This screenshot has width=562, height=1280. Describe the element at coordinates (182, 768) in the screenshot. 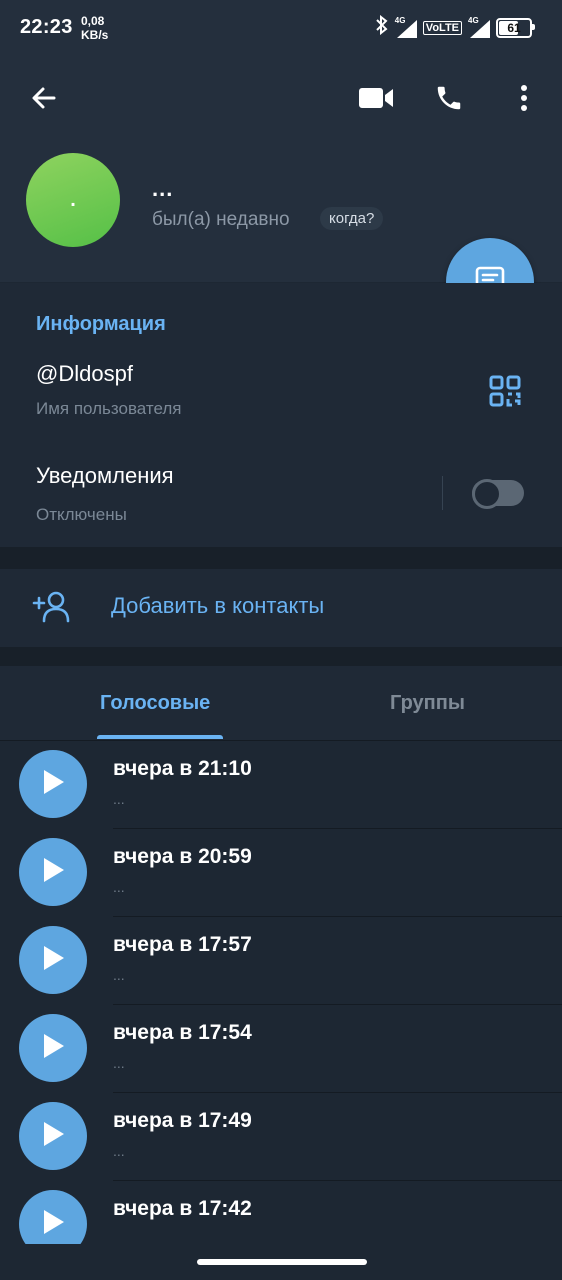

I see `voice-message-date: вчера в 21:10` at that location.